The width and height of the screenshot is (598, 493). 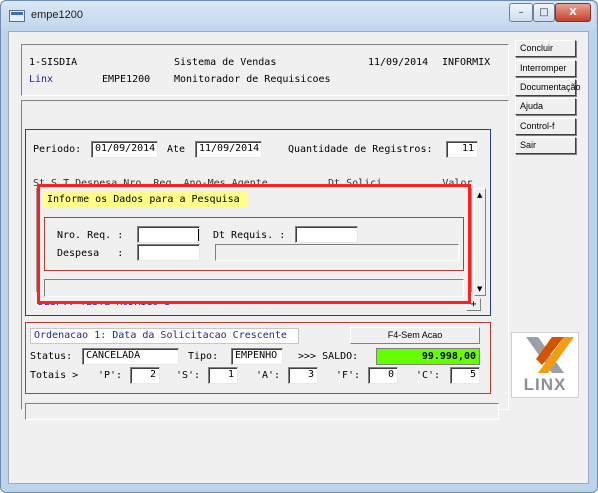 I want to click on linx-logo: LINX, so click(x=545, y=365).